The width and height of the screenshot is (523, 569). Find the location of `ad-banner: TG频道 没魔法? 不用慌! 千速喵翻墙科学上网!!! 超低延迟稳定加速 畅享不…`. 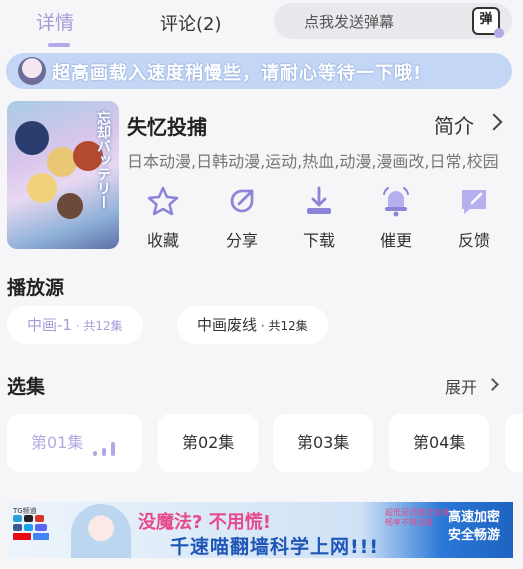

ad-banner: TG频道 没魔法? 不用慌! 千速喵翻墙科学上网!!! 超低延迟稳定加速 畅享不… is located at coordinates (260, 530).